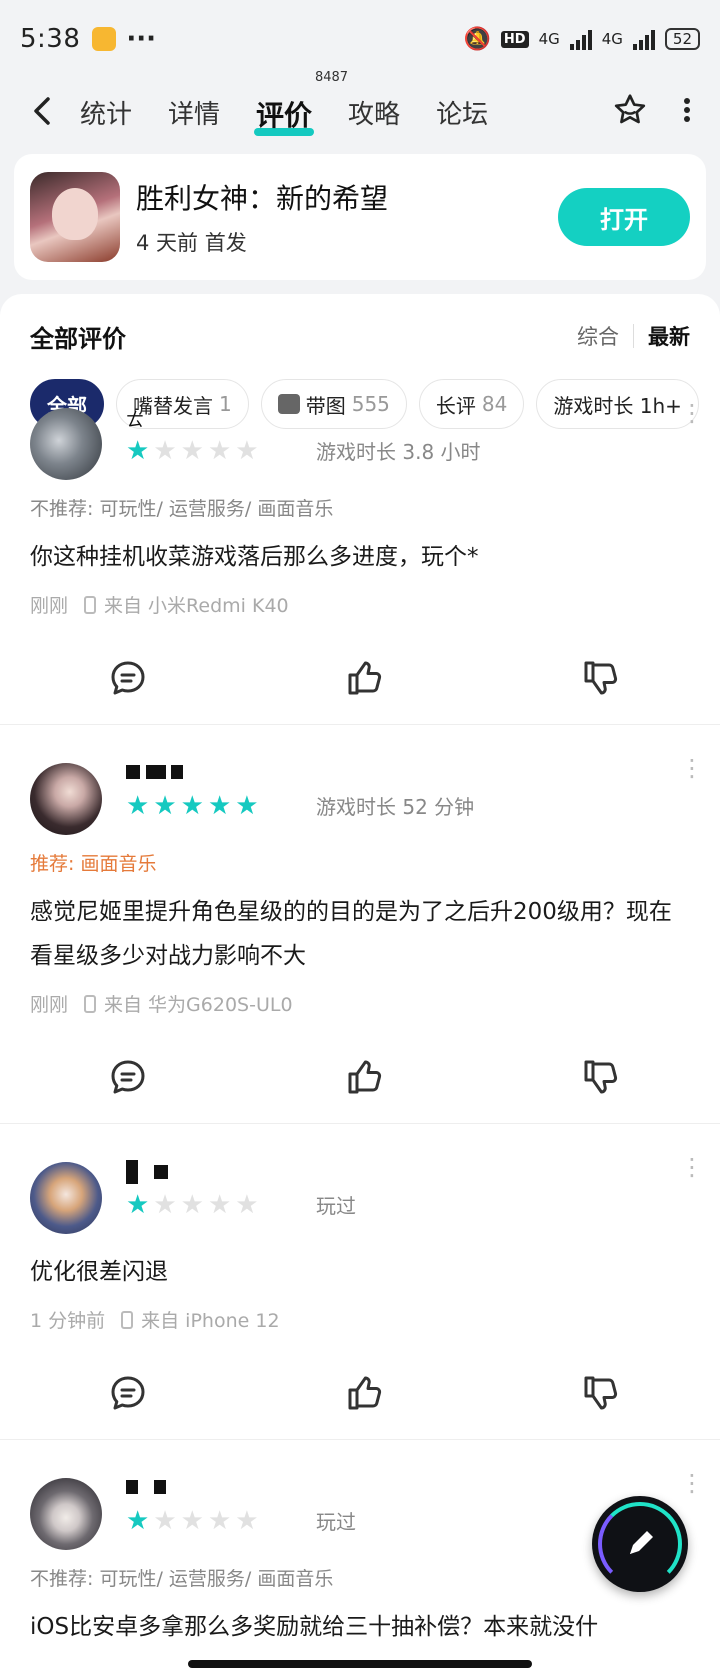 This screenshot has width=720, height=1680. I want to click on back-chevron-icon, so click(48, 114).